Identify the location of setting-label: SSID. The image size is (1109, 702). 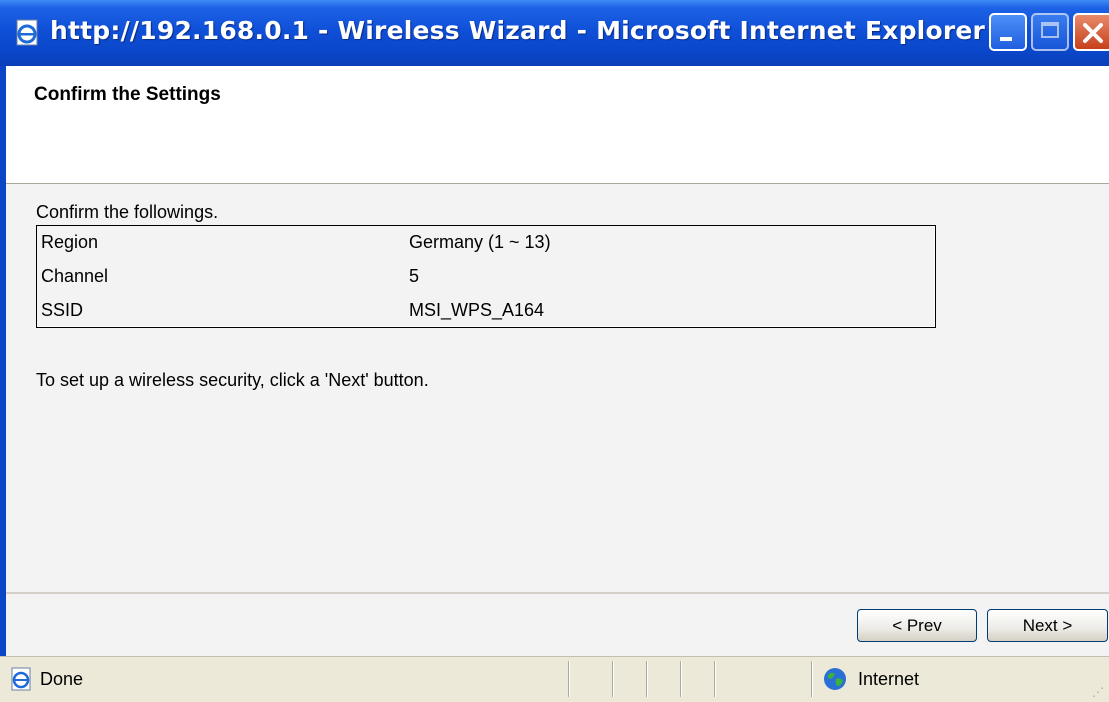
(62, 309).